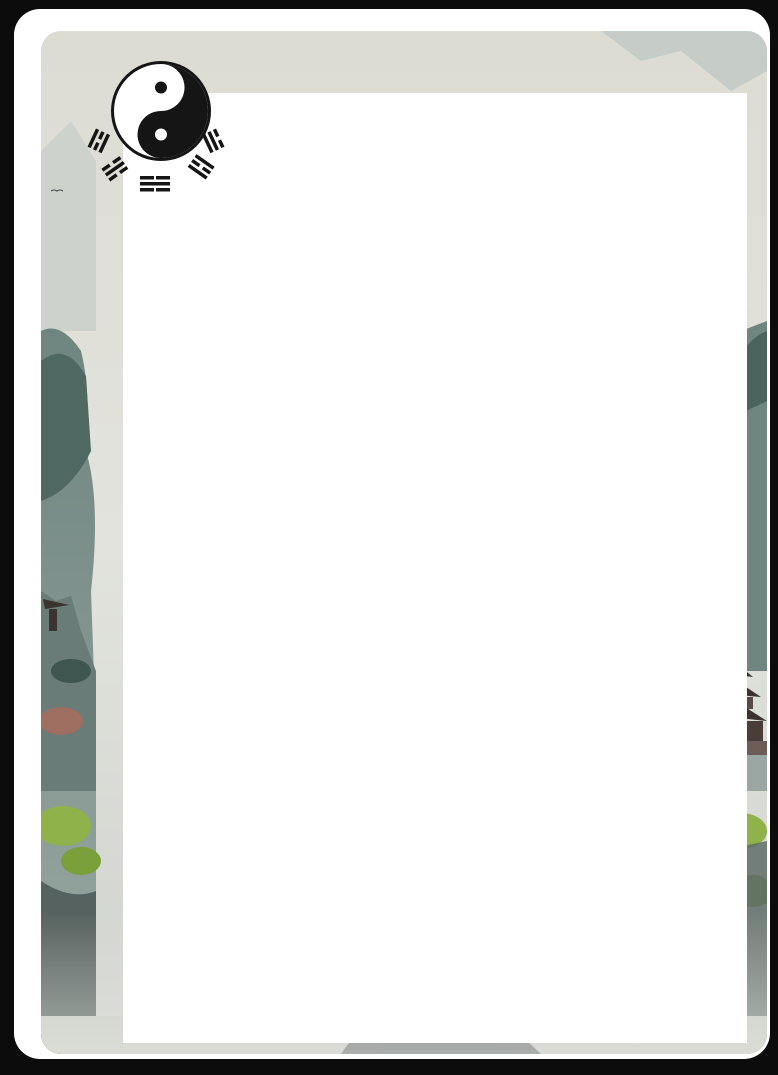 The image size is (778, 1075). What do you see at coordinates (115, 169) in the screenshot?
I see `trigram-lower-left-icon` at bounding box center [115, 169].